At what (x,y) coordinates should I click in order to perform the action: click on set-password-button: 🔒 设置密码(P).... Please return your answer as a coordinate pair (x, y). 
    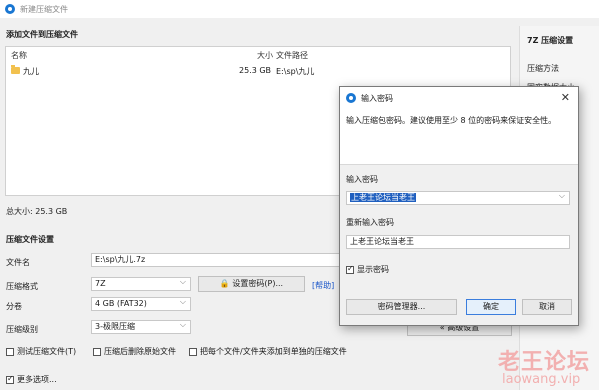
    Looking at the image, I should click on (251, 284).